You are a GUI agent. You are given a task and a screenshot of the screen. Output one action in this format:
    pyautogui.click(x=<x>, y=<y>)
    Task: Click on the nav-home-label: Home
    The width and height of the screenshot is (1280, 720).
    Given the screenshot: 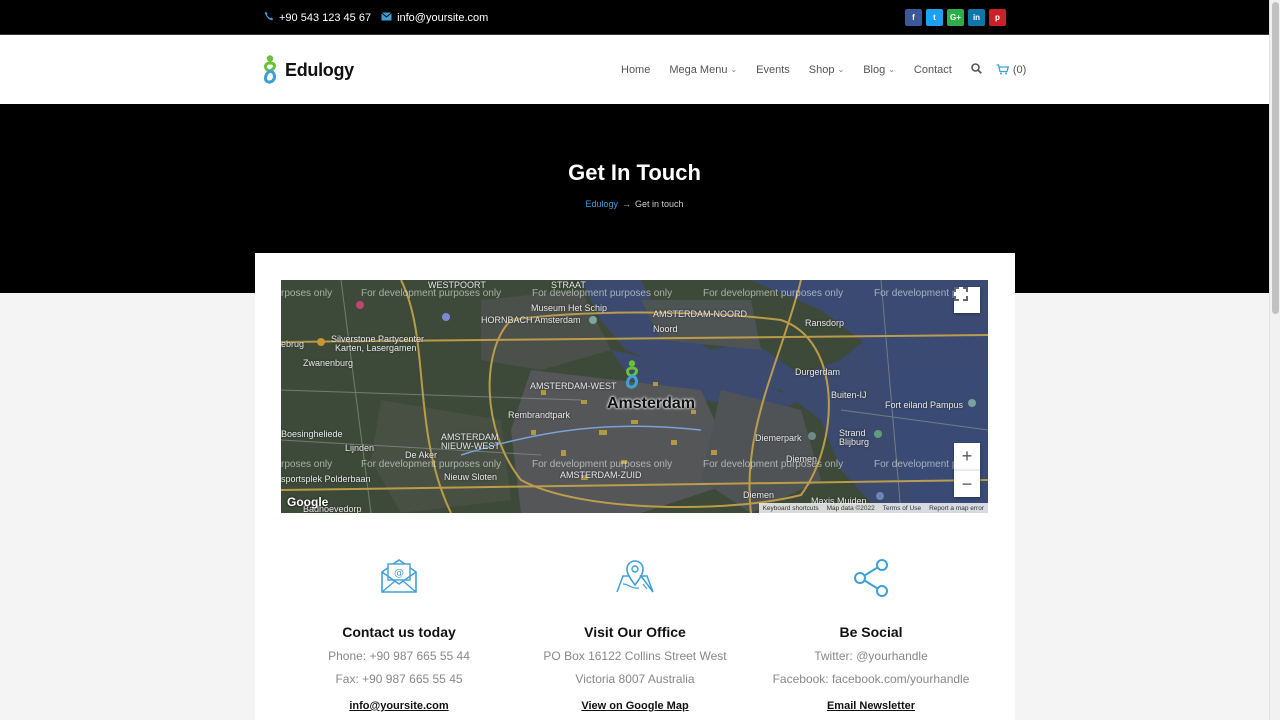 What is the action you would take?
    pyautogui.click(x=636, y=69)
    